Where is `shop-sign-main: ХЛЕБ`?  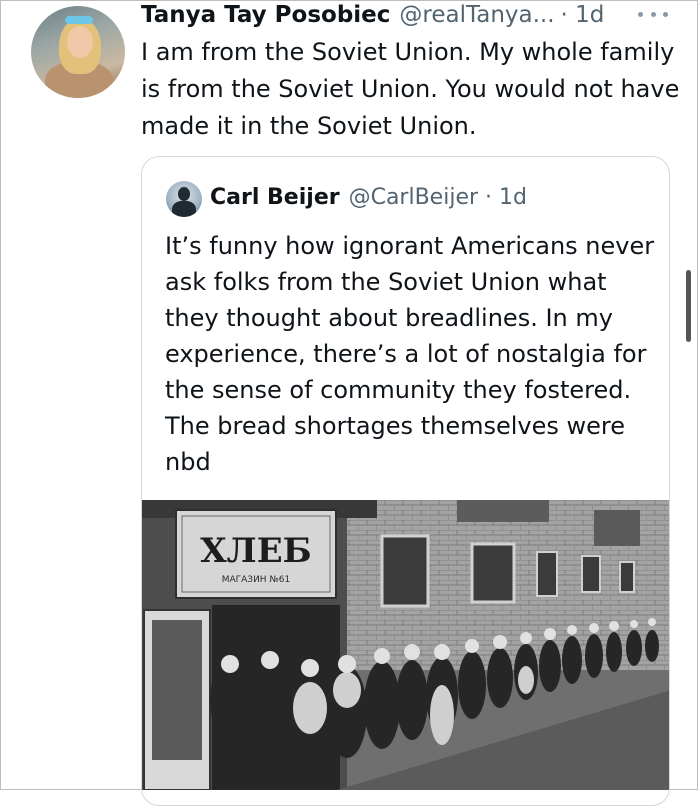 shop-sign-main: ХЛЕБ is located at coordinates (255, 551).